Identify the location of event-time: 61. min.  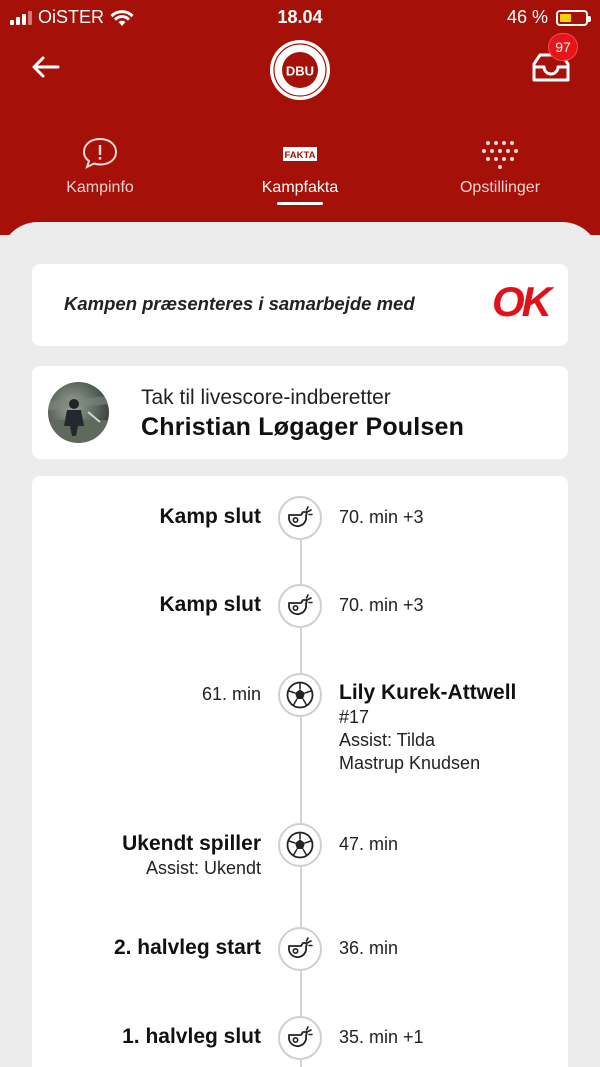
(231, 694).